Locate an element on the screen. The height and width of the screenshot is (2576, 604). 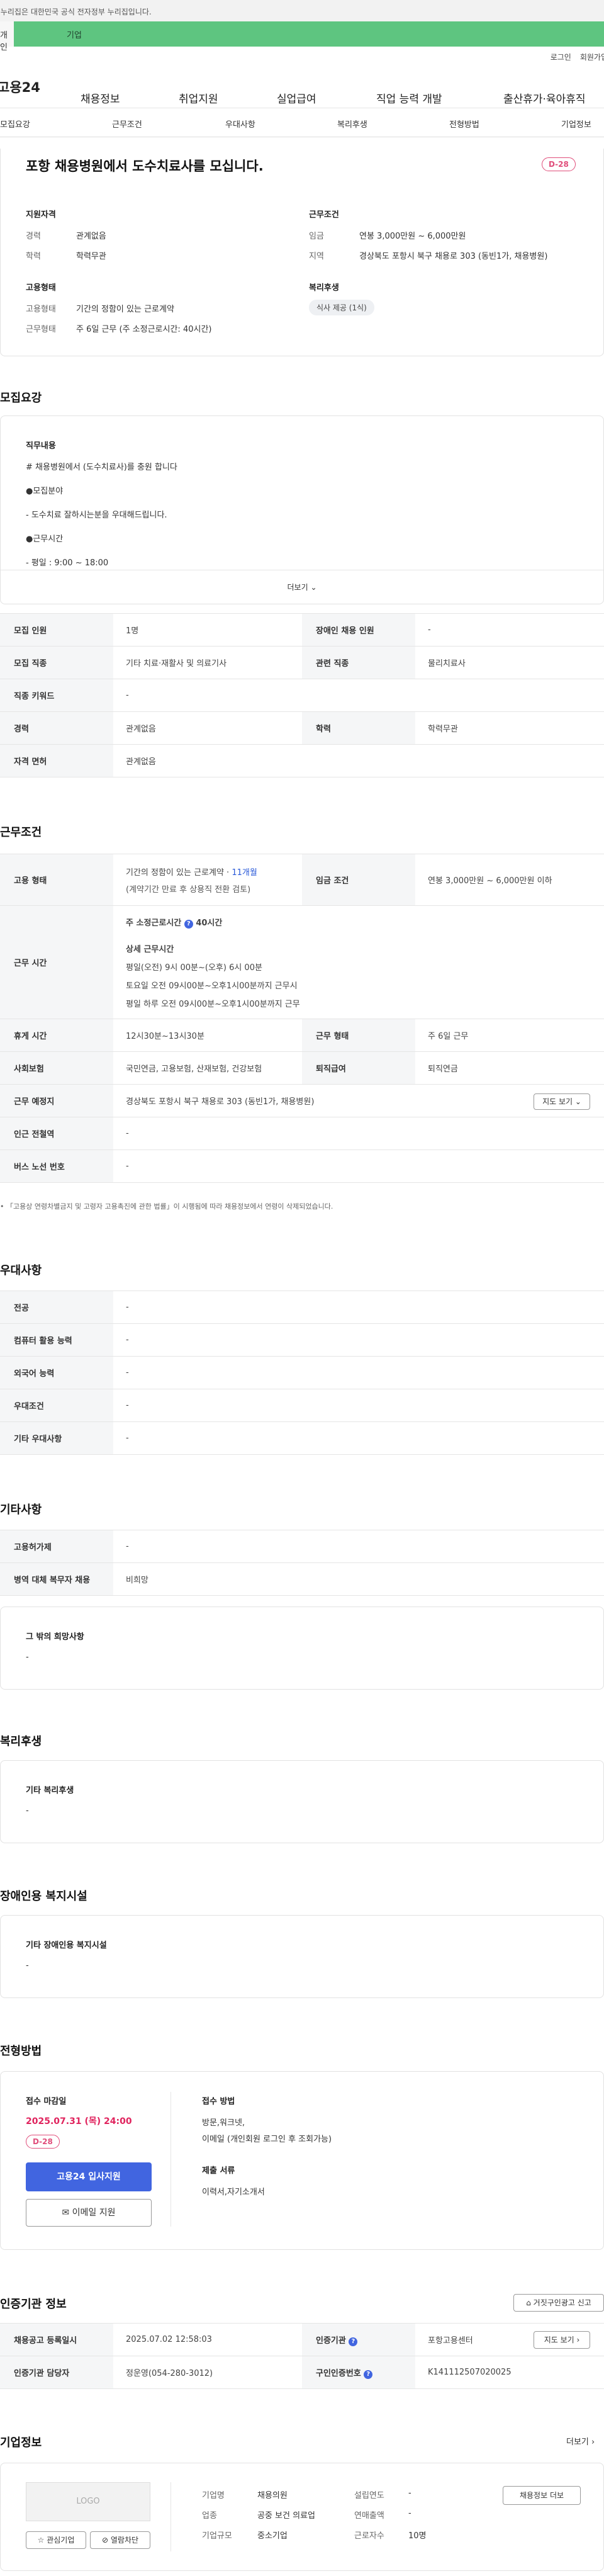
tab-business: 기업 is located at coordinates (309, 34).